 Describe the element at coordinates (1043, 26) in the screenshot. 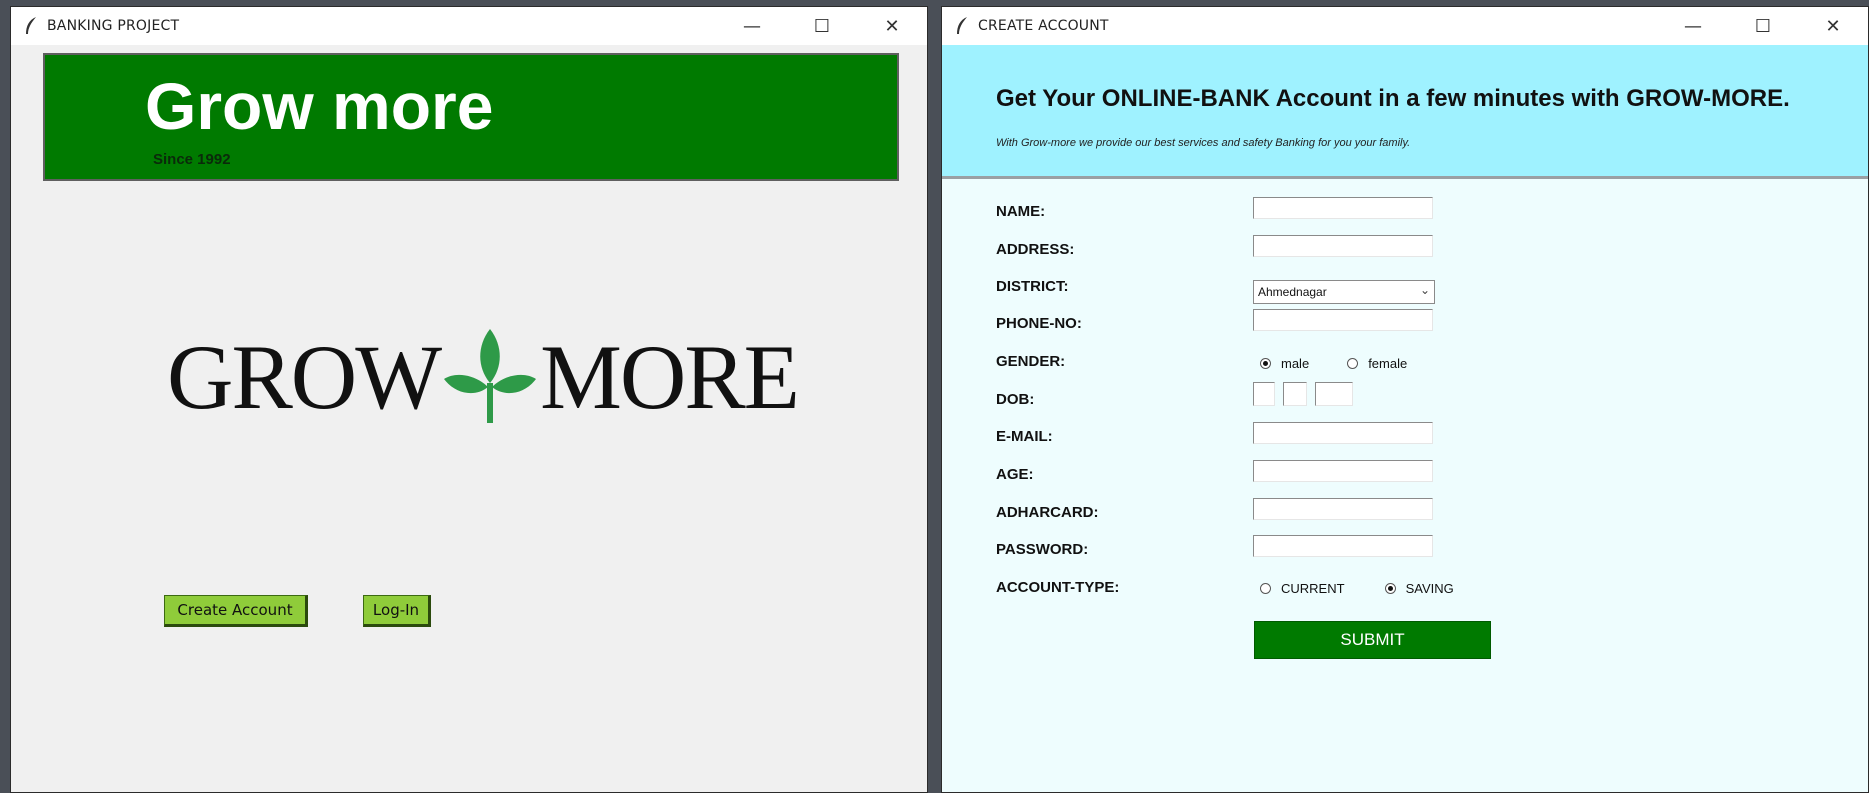

I see `window-title: CREATE ACCOUNT` at that location.